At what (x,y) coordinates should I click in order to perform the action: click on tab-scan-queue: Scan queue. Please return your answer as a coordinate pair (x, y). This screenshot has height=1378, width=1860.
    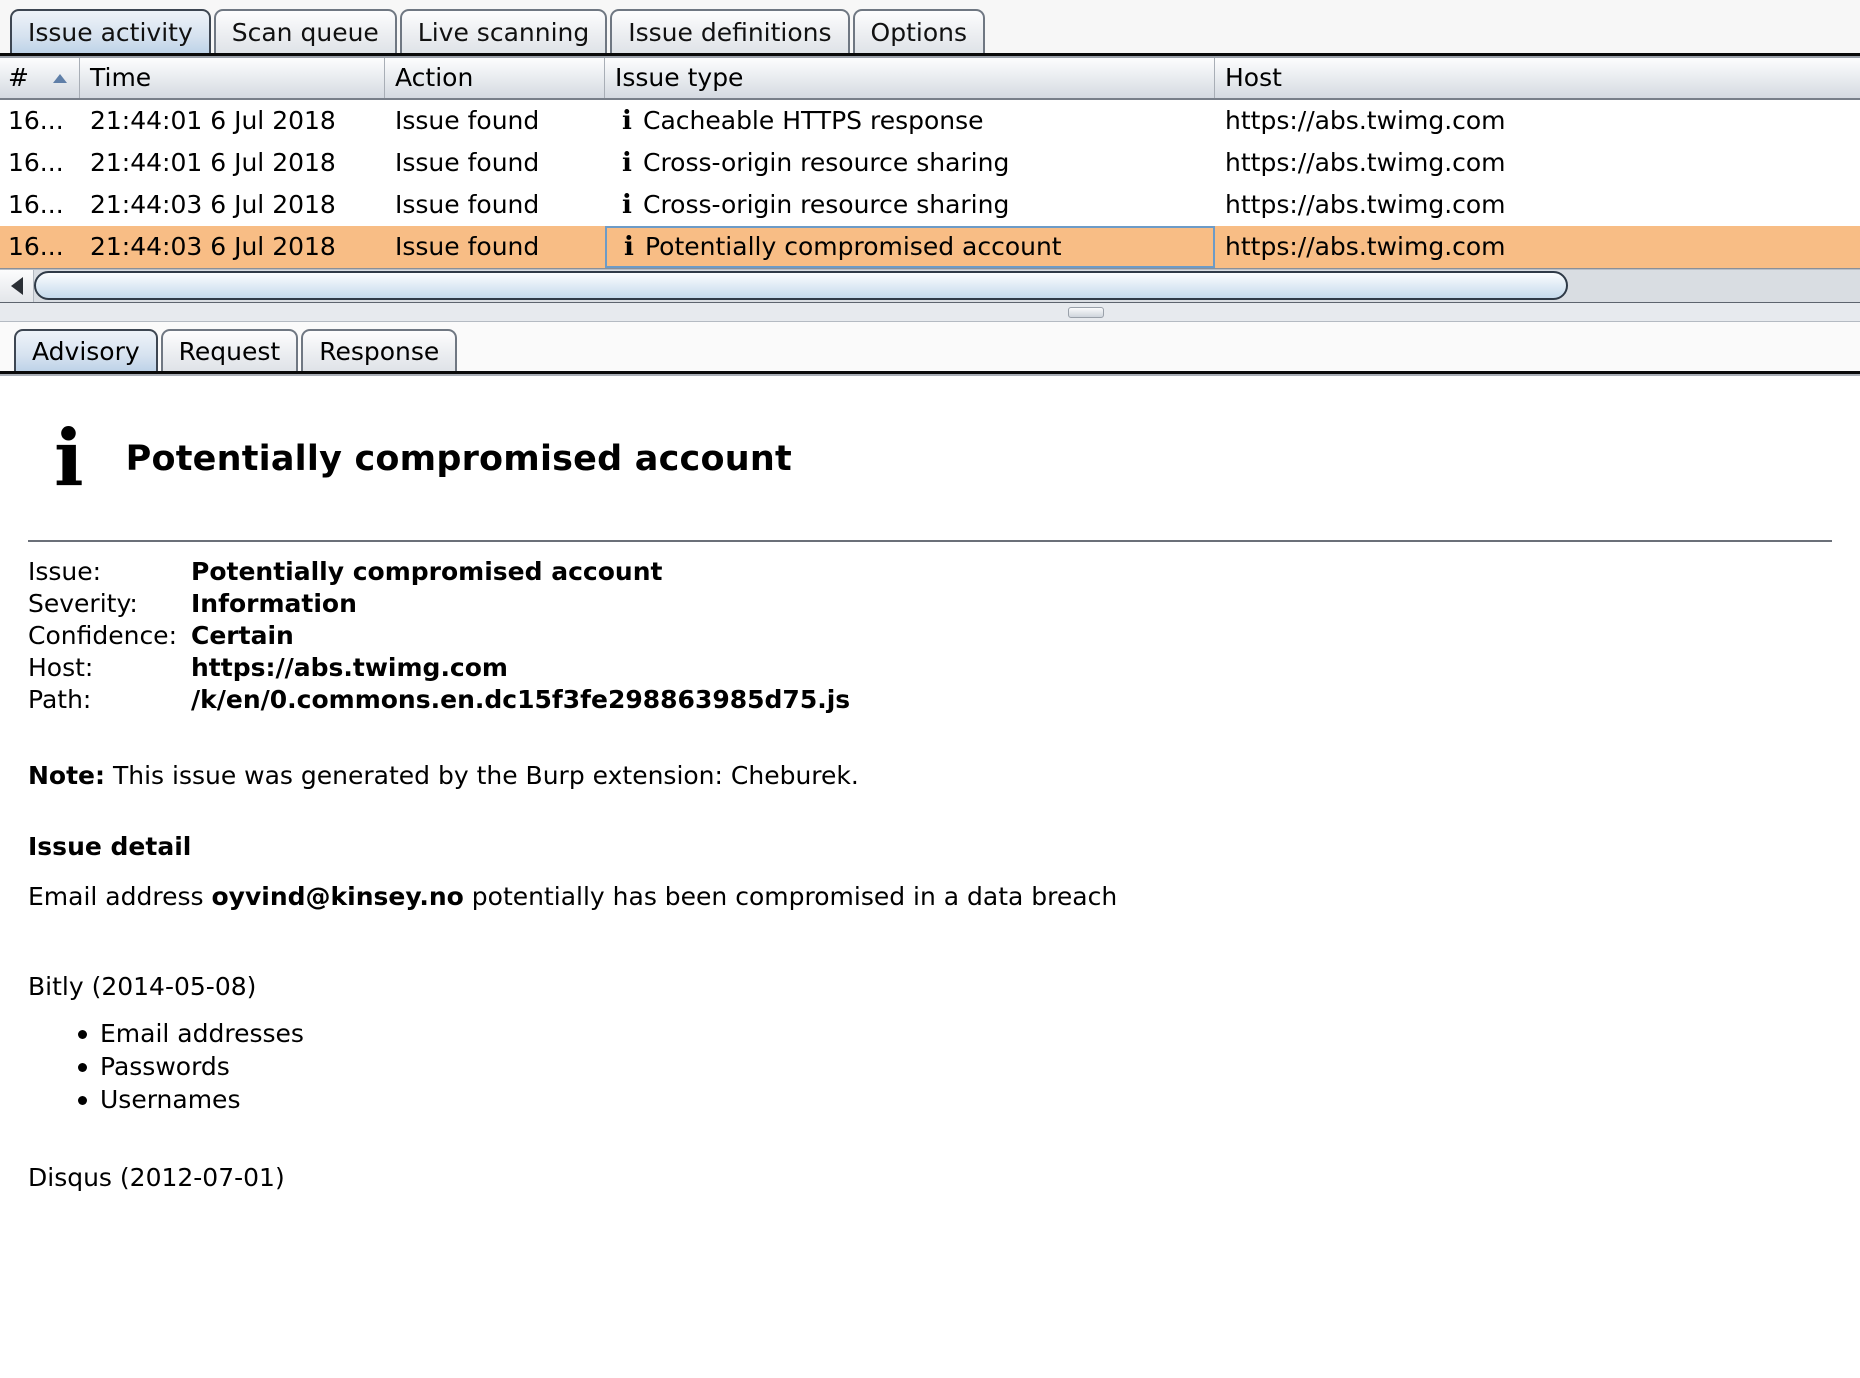
    Looking at the image, I should click on (305, 31).